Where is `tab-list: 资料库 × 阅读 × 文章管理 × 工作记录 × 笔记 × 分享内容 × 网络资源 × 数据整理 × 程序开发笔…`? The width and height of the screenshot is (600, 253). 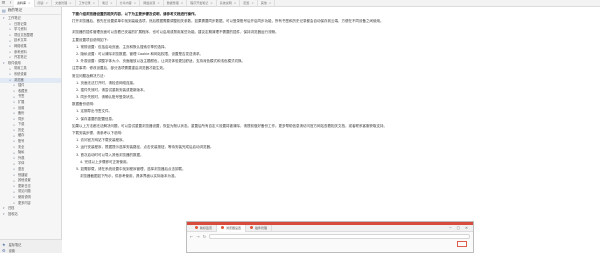 tab-list: 资料库 × 阅读 × 文章管理 × 工作记录 × 笔记 × 分享内容 × 网络资源 × 数据整理 × 程序开发笔… is located at coordinates (145, 3).